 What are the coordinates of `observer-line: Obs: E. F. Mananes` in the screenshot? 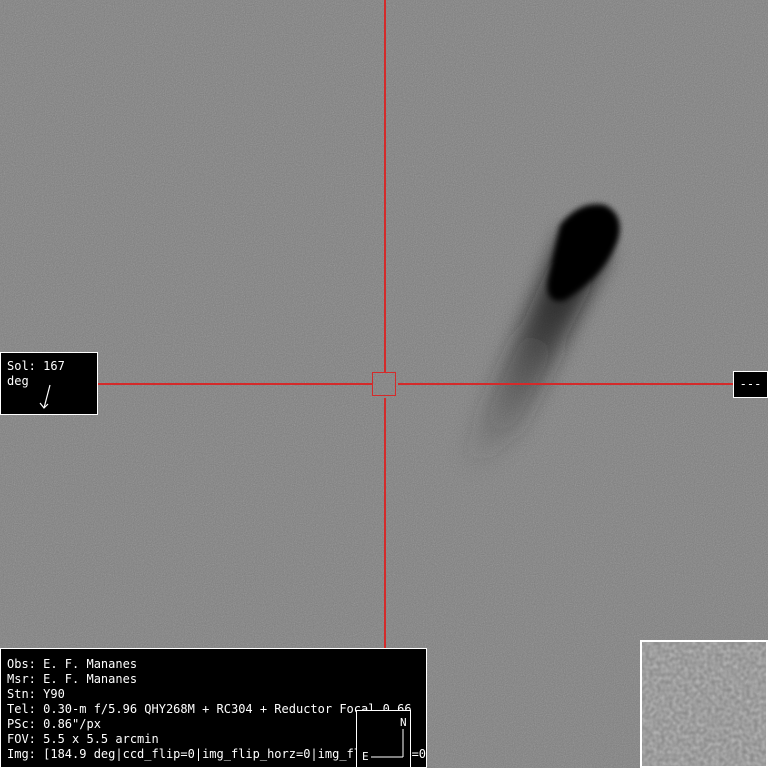 It's located at (72, 664).